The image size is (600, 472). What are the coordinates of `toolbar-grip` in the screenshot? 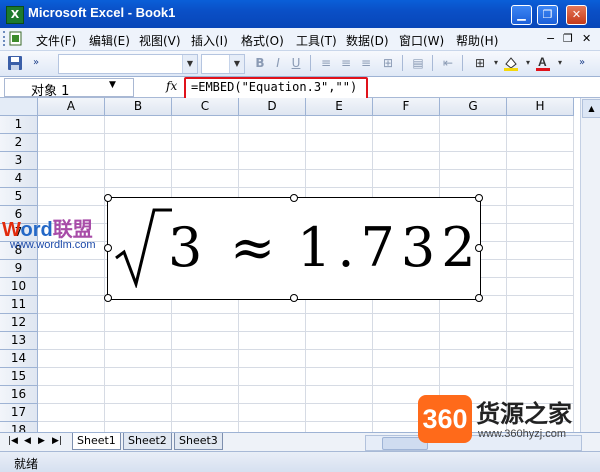 It's located at (5, 38).